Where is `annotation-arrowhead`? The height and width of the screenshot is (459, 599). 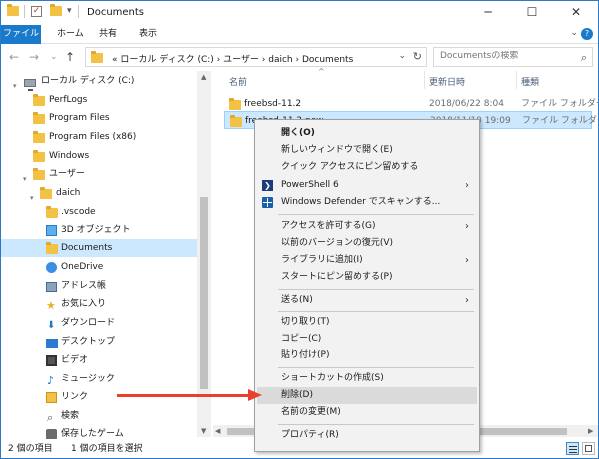
annotation-arrowhead is located at coordinates (255, 395).